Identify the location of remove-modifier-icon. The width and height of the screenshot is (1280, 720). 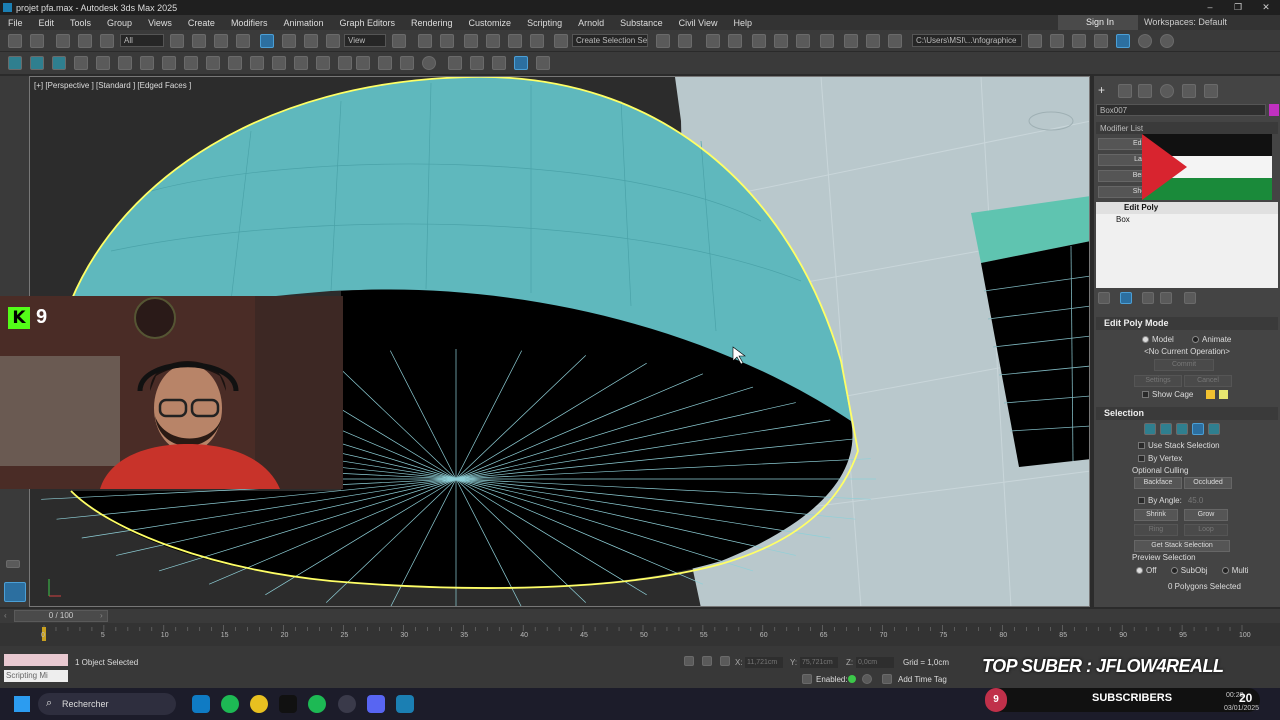
(1166, 298).